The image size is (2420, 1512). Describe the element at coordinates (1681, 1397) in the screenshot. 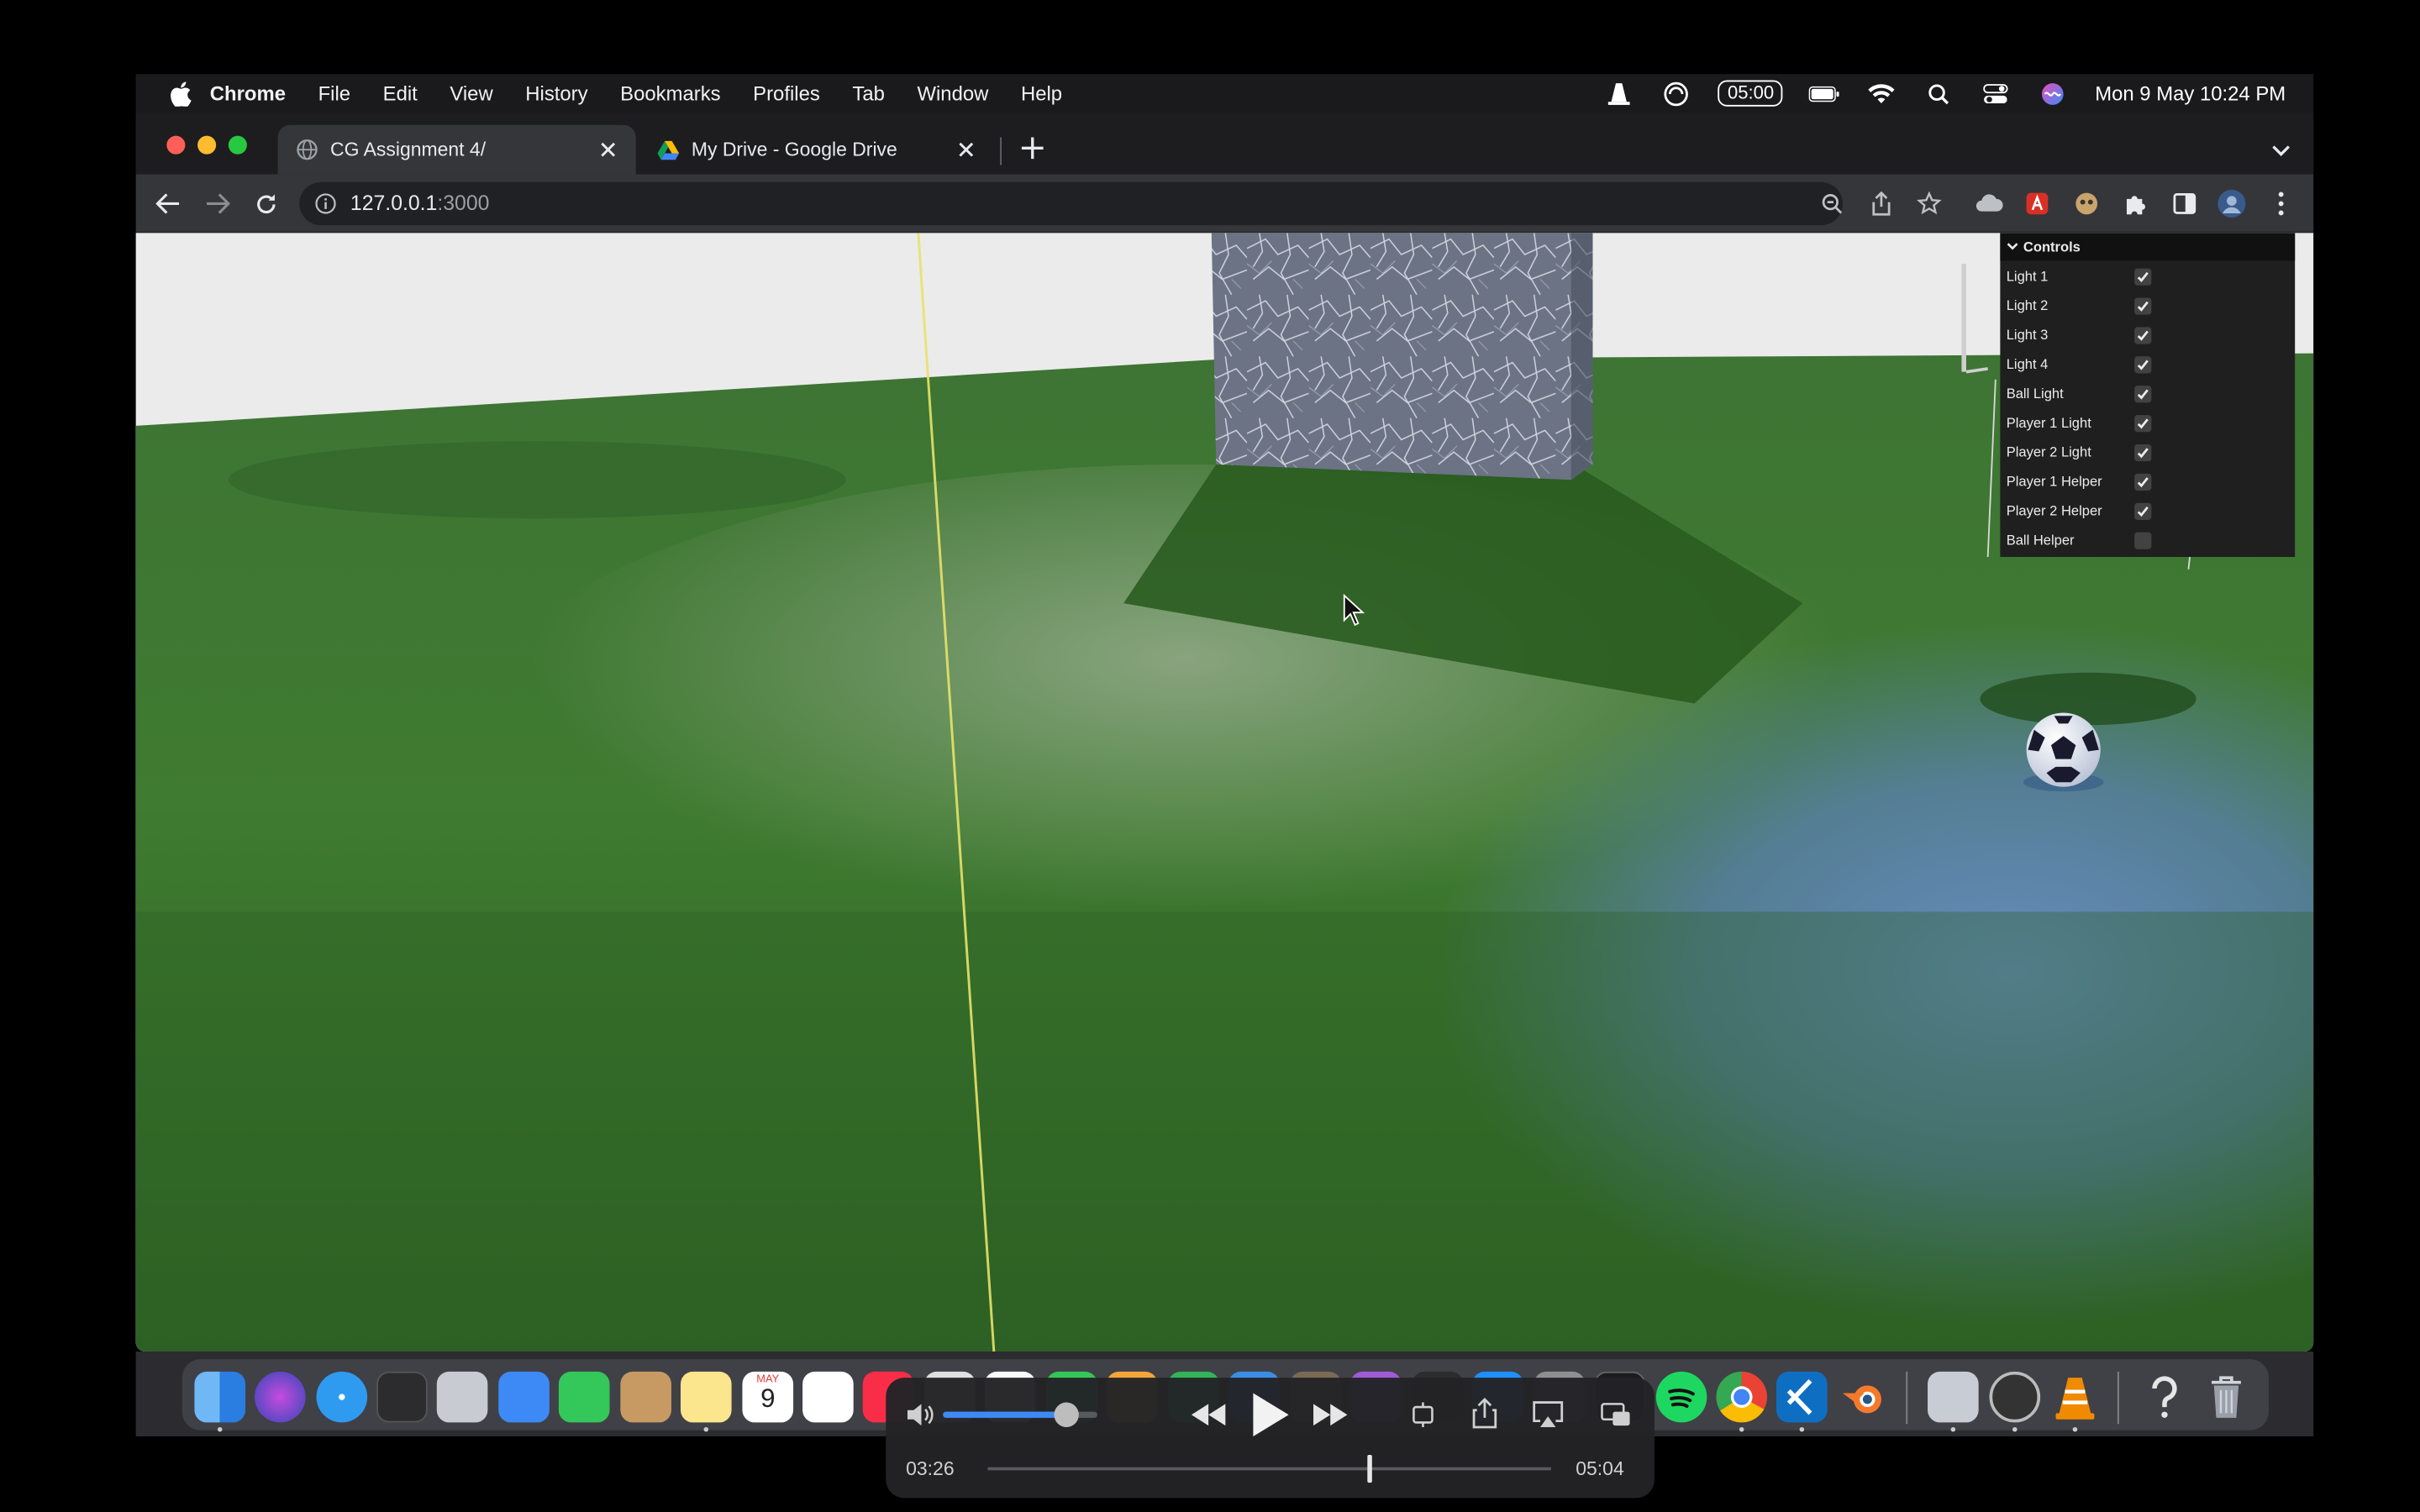

I see `spotify-icon` at that location.